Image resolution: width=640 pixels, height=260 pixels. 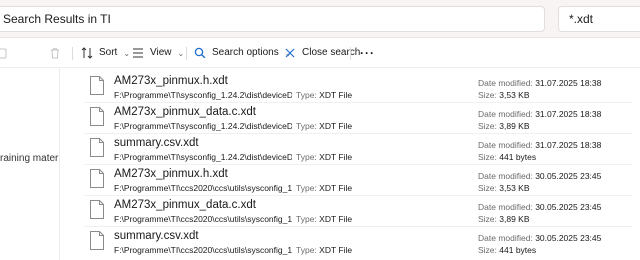 I want to click on search-options-button: Search options ⌄, so click(x=242, y=53).